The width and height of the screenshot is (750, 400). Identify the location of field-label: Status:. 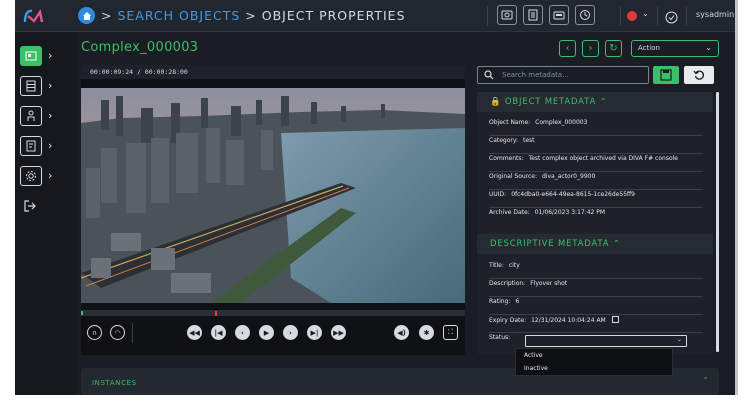
(500, 337).